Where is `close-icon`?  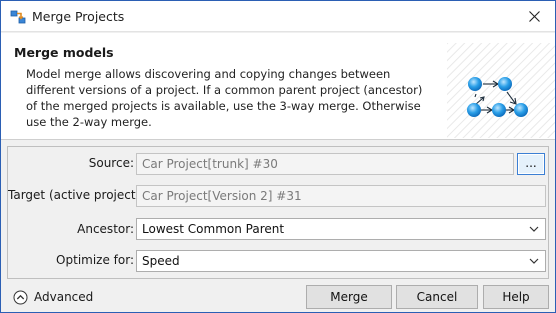 close-icon is located at coordinates (534, 16).